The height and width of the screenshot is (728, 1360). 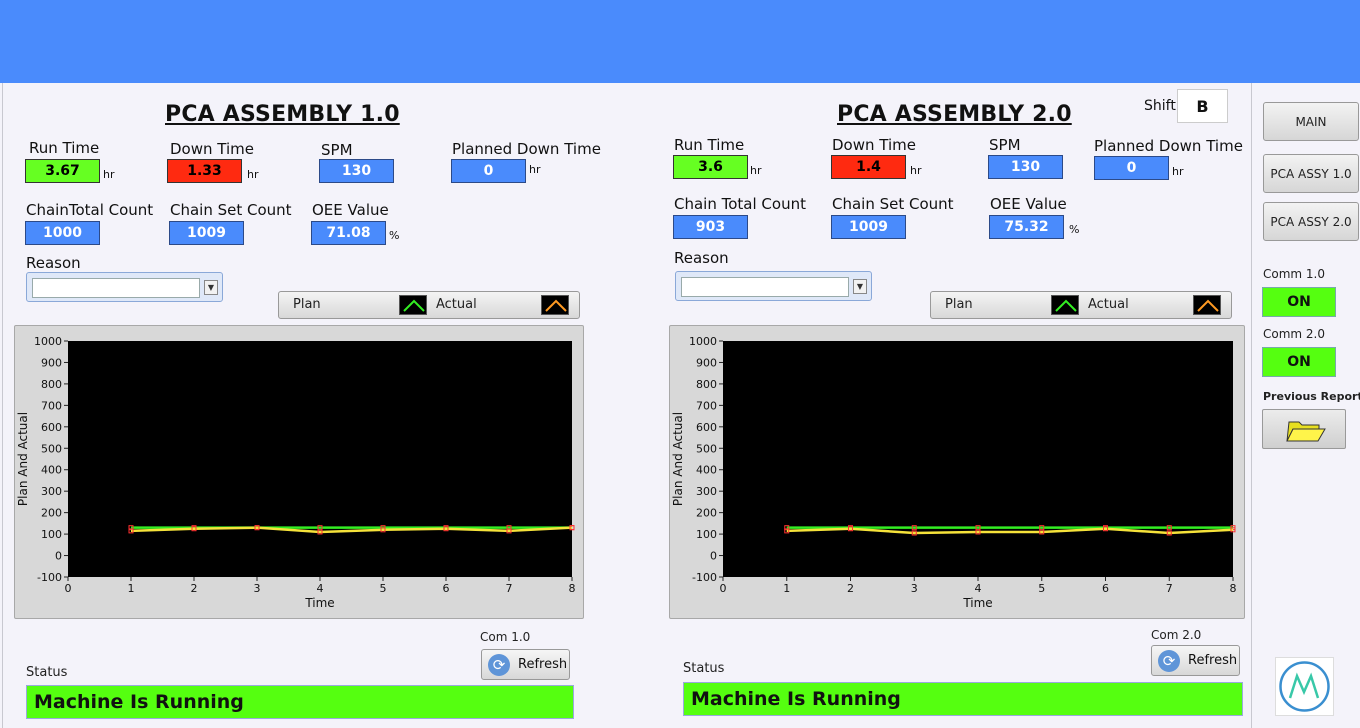 I want to click on panel-title: PCA ASSEMBLY 2.0, so click(x=954, y=114).